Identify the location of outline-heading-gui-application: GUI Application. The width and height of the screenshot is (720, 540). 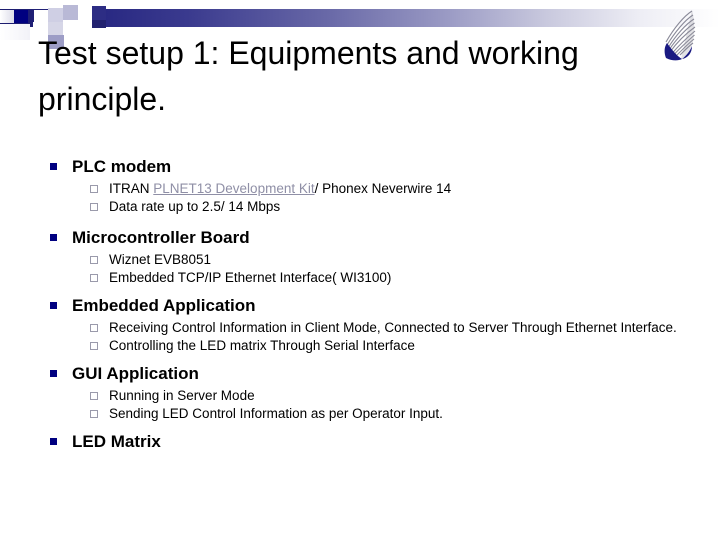
(369, 374).